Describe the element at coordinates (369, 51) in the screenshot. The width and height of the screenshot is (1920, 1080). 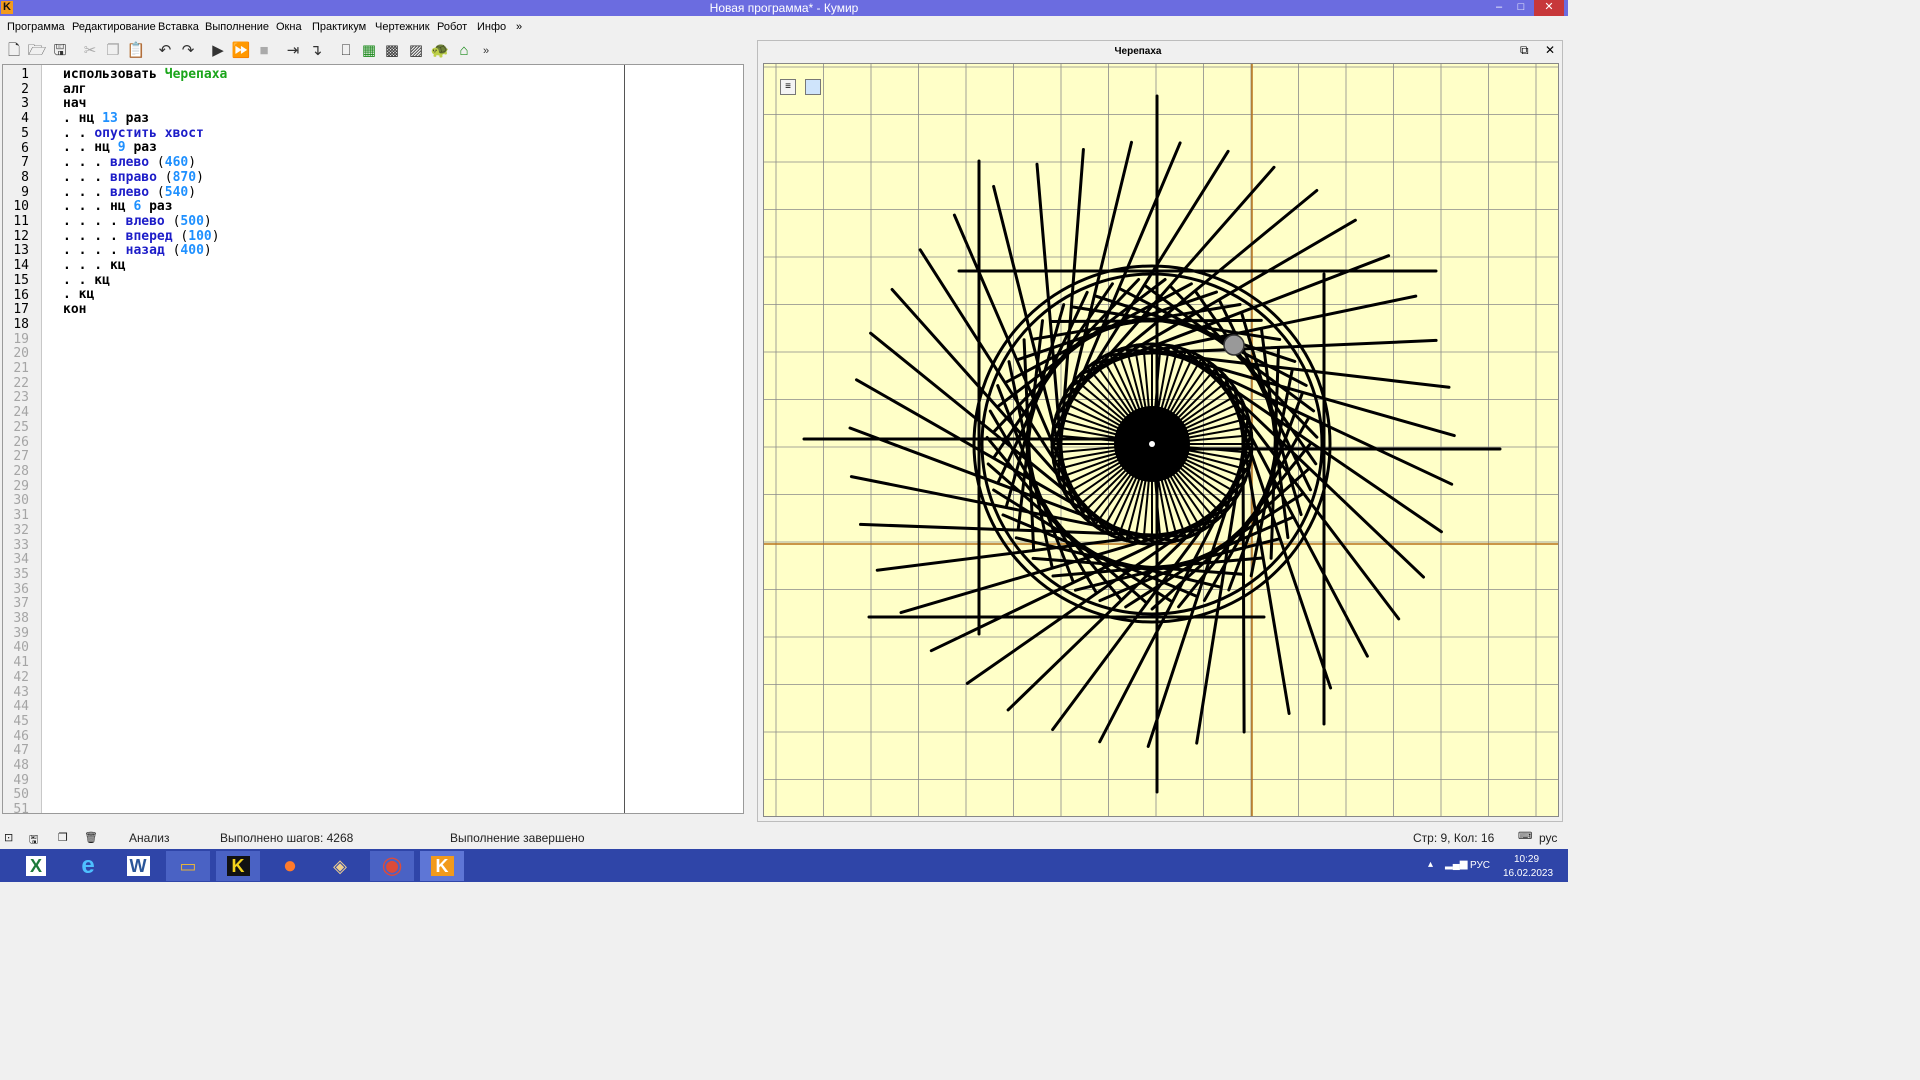
I see `robot-field-icon: ▦` at that location.